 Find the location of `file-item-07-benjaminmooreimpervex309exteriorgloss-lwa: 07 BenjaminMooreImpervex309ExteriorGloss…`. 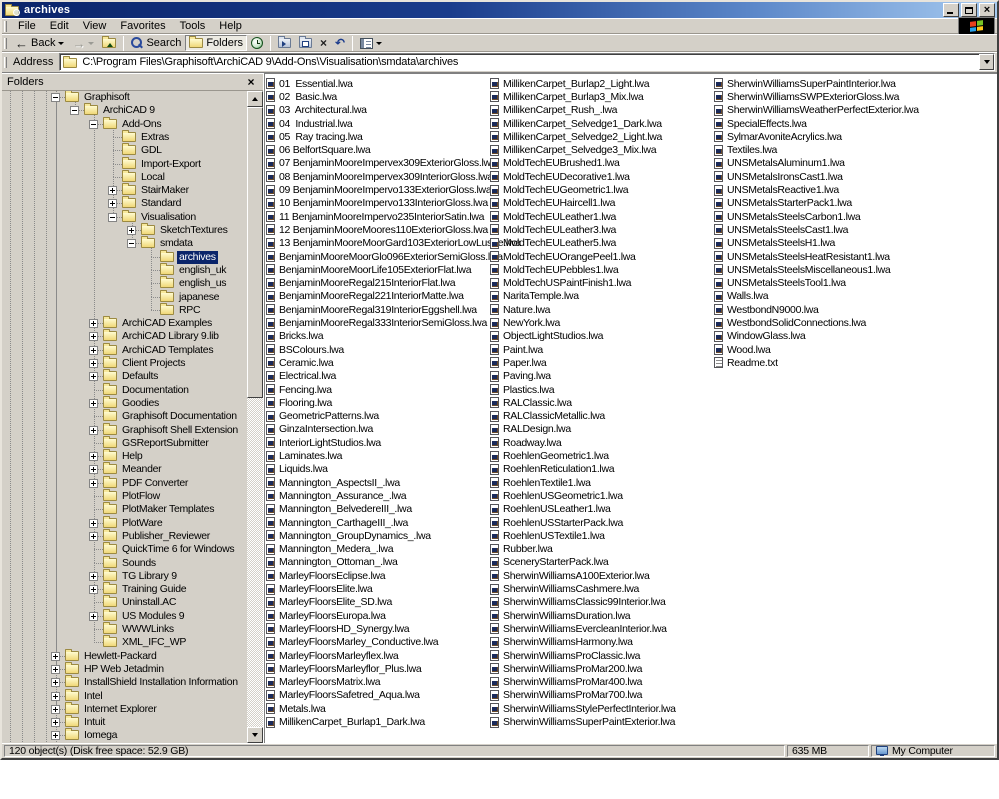

file-item-07-benjaminmooreimpervex309exteriorgloss-lwa: 07 BenjaminMooreImpervex309ExteriorGloss… is located at coordinates (381, 163).